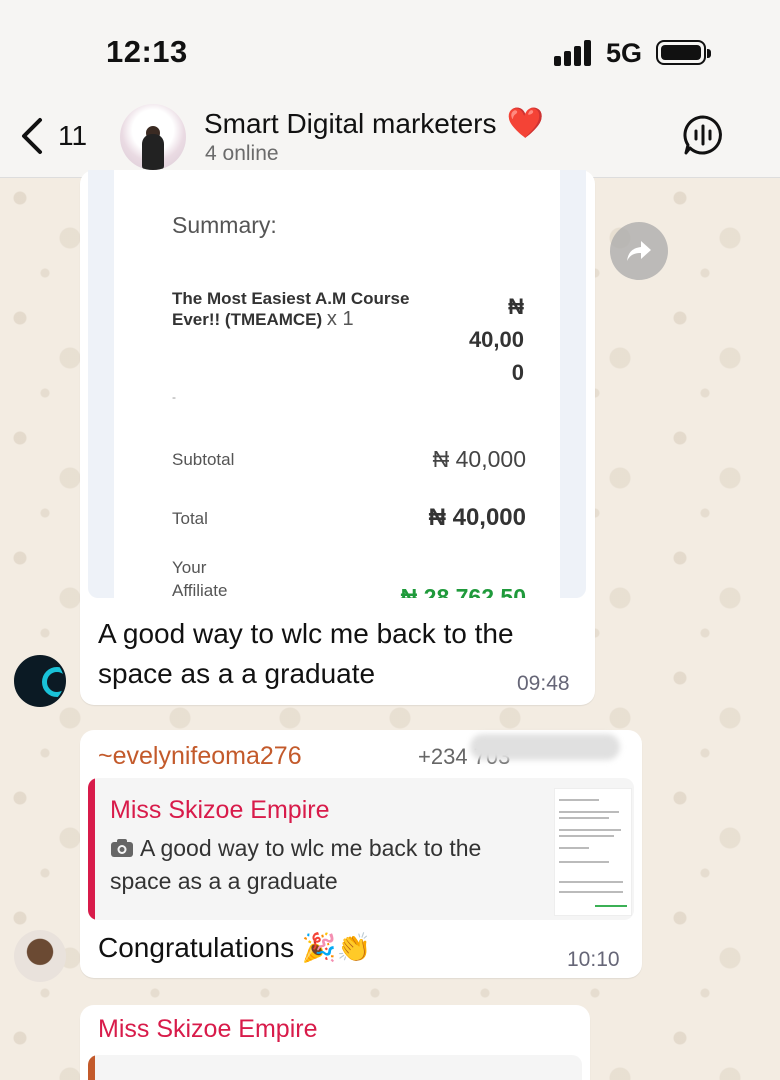 This screenshot has height=1080, width=780. What do you see at coordinates (593, 959) in the screenshot?
I see `message-time: 10:10` at bounding box center [593, 959].